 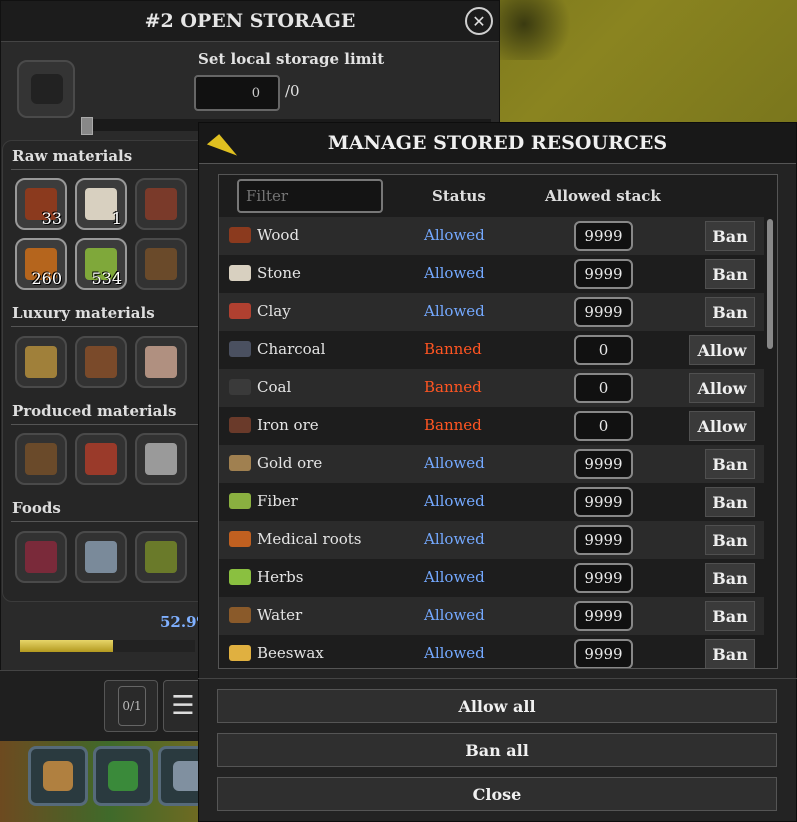 I want to click on fish-icon, so click(x=101, y=557).